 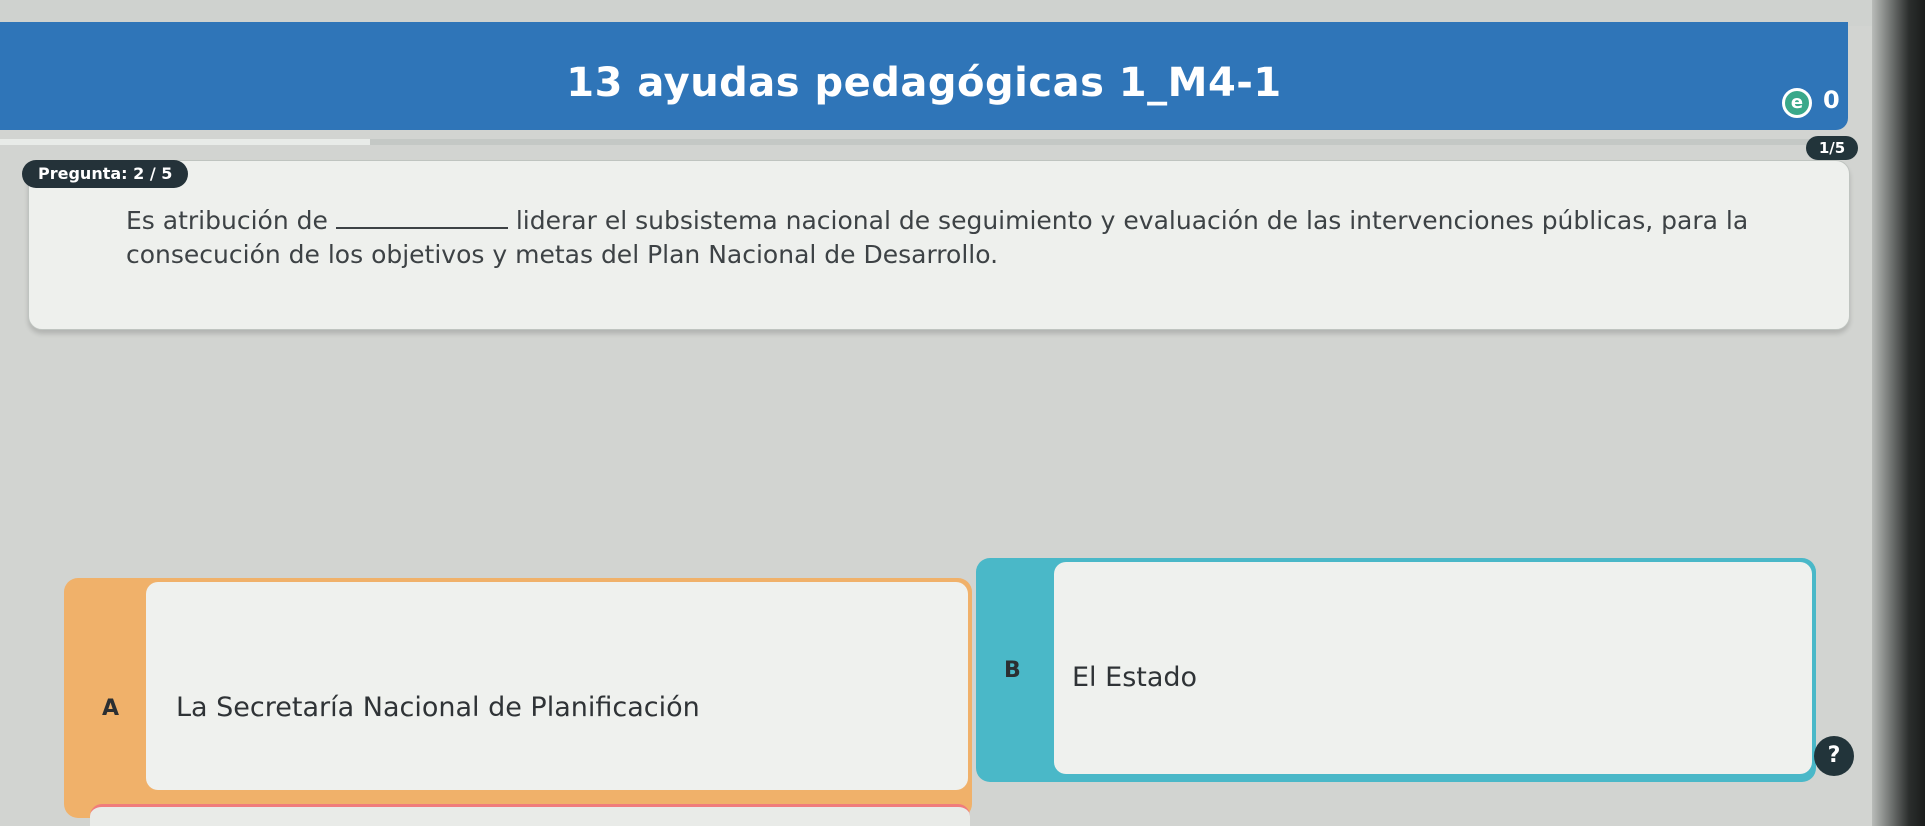 What do you see at coordinates (1396, 670) in the screenshot?
I see `answer-option-b: B El Estado` at bounding box center [1396, 670].